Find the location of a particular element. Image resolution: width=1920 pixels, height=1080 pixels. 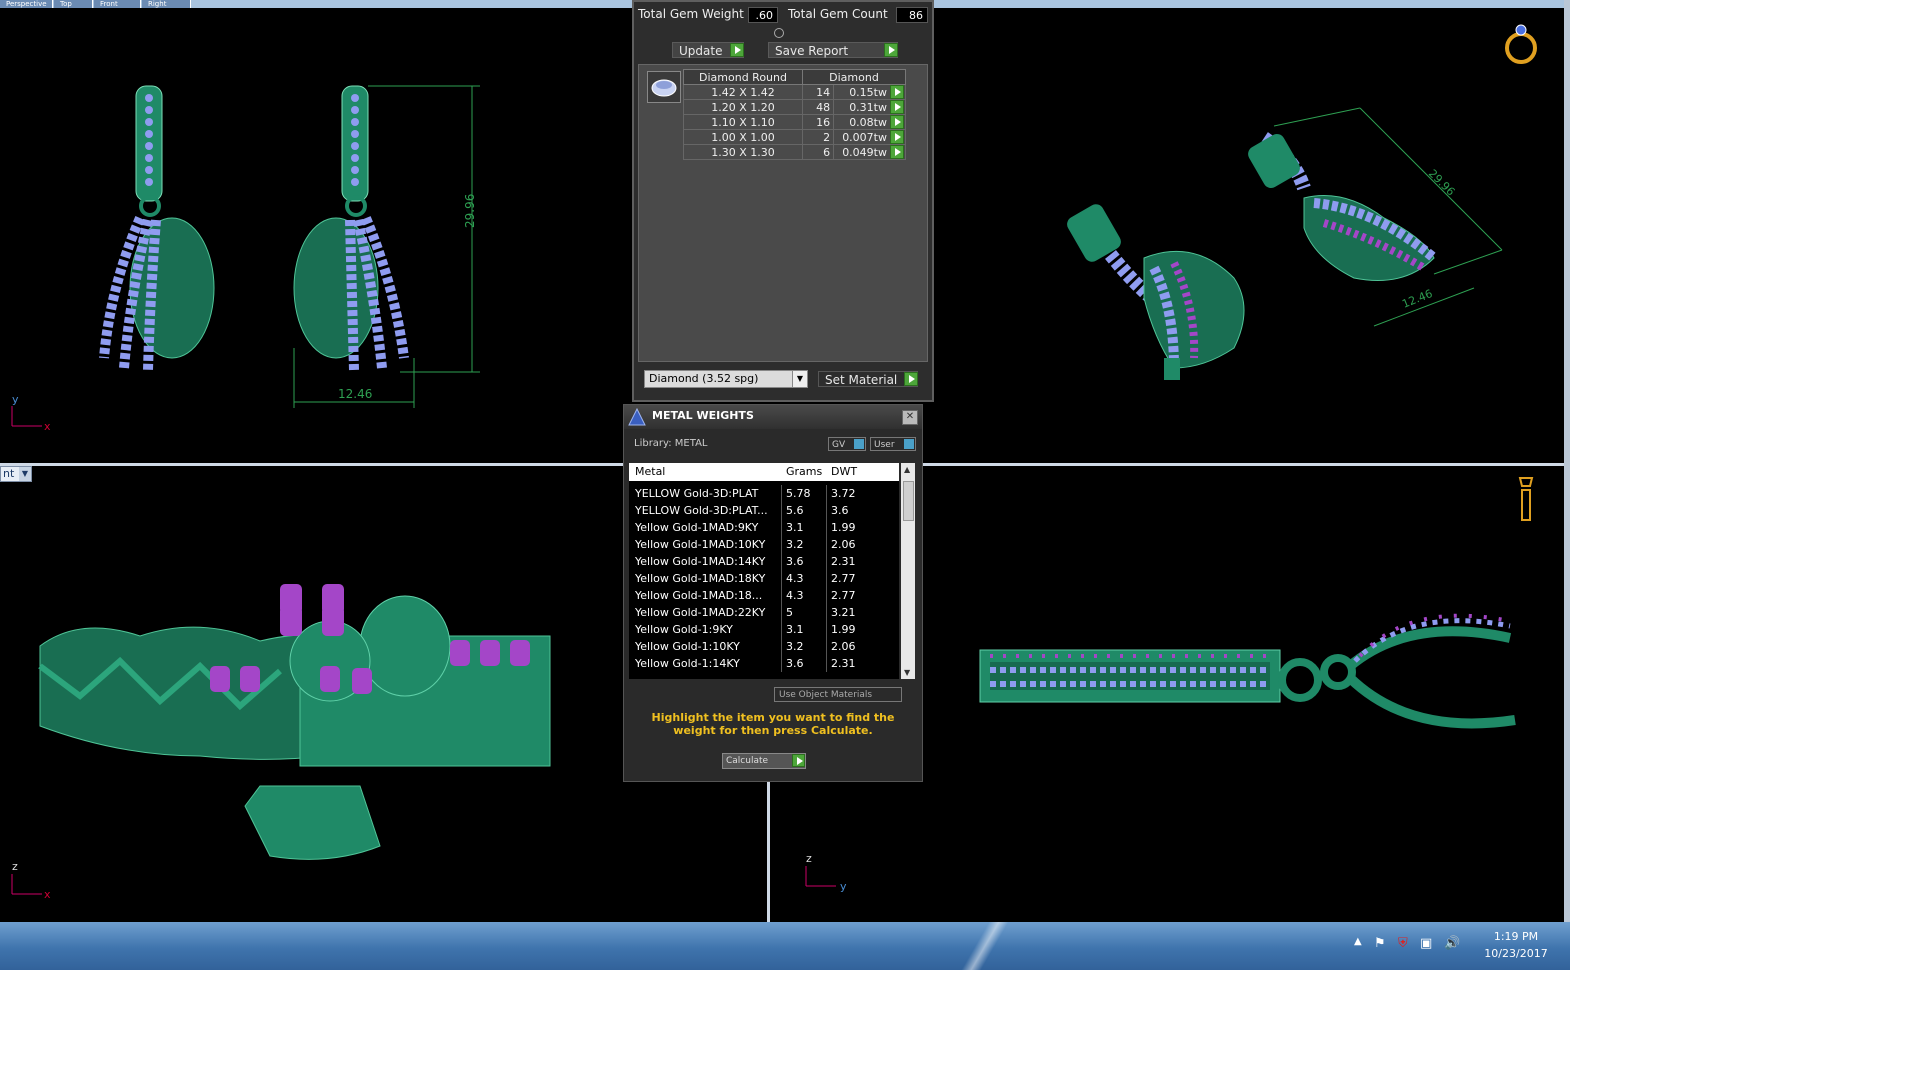

use-object-materials-button: Use Object Materials is located at coordinates (838, 694).